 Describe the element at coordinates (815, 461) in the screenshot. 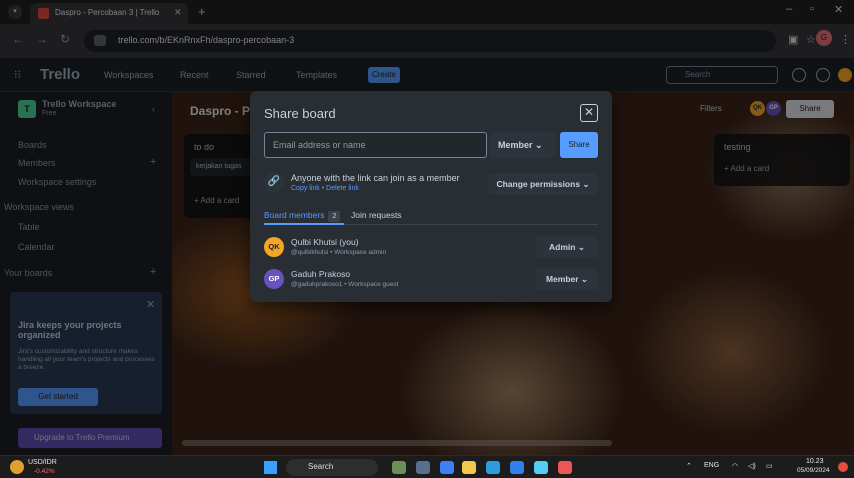

I see `clock-time: 10.23` at that location.